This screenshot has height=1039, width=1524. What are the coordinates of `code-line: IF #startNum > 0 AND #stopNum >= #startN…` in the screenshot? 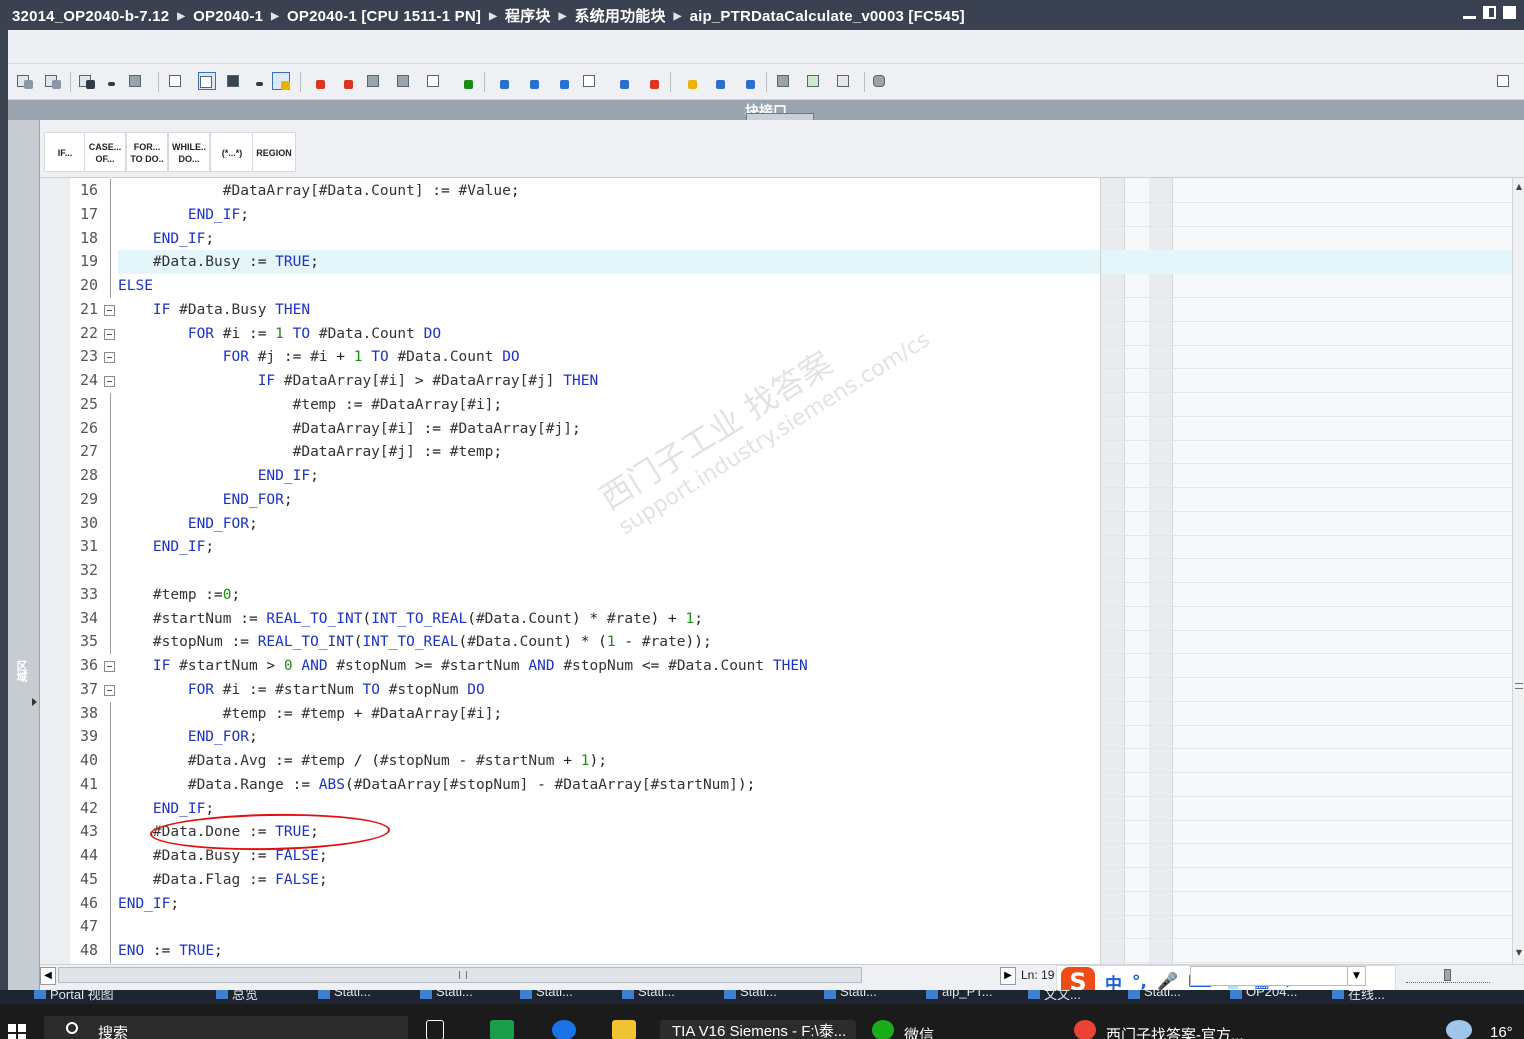 It's located at (463, 666).